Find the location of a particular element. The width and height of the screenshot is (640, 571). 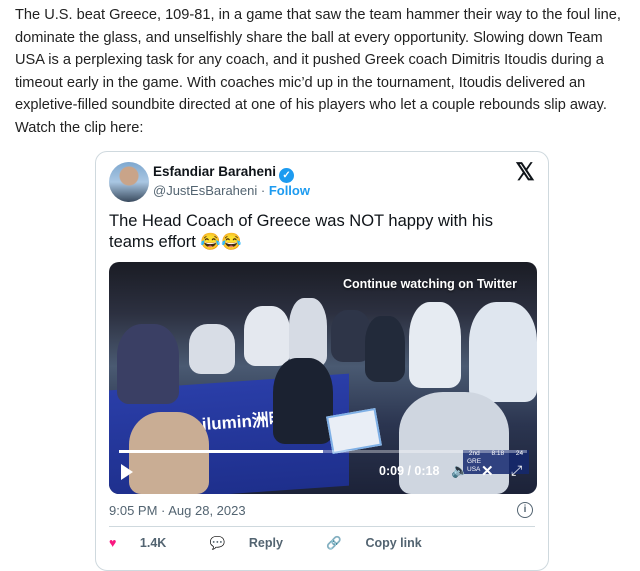

reply-icon: 💬 is located at coordinates (217, 543).